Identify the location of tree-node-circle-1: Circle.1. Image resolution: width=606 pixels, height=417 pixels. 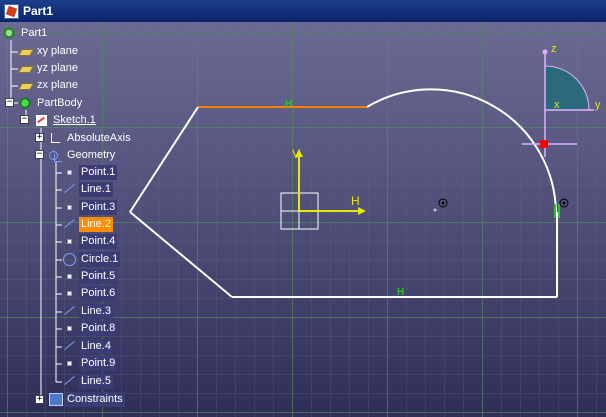
(91, 259).